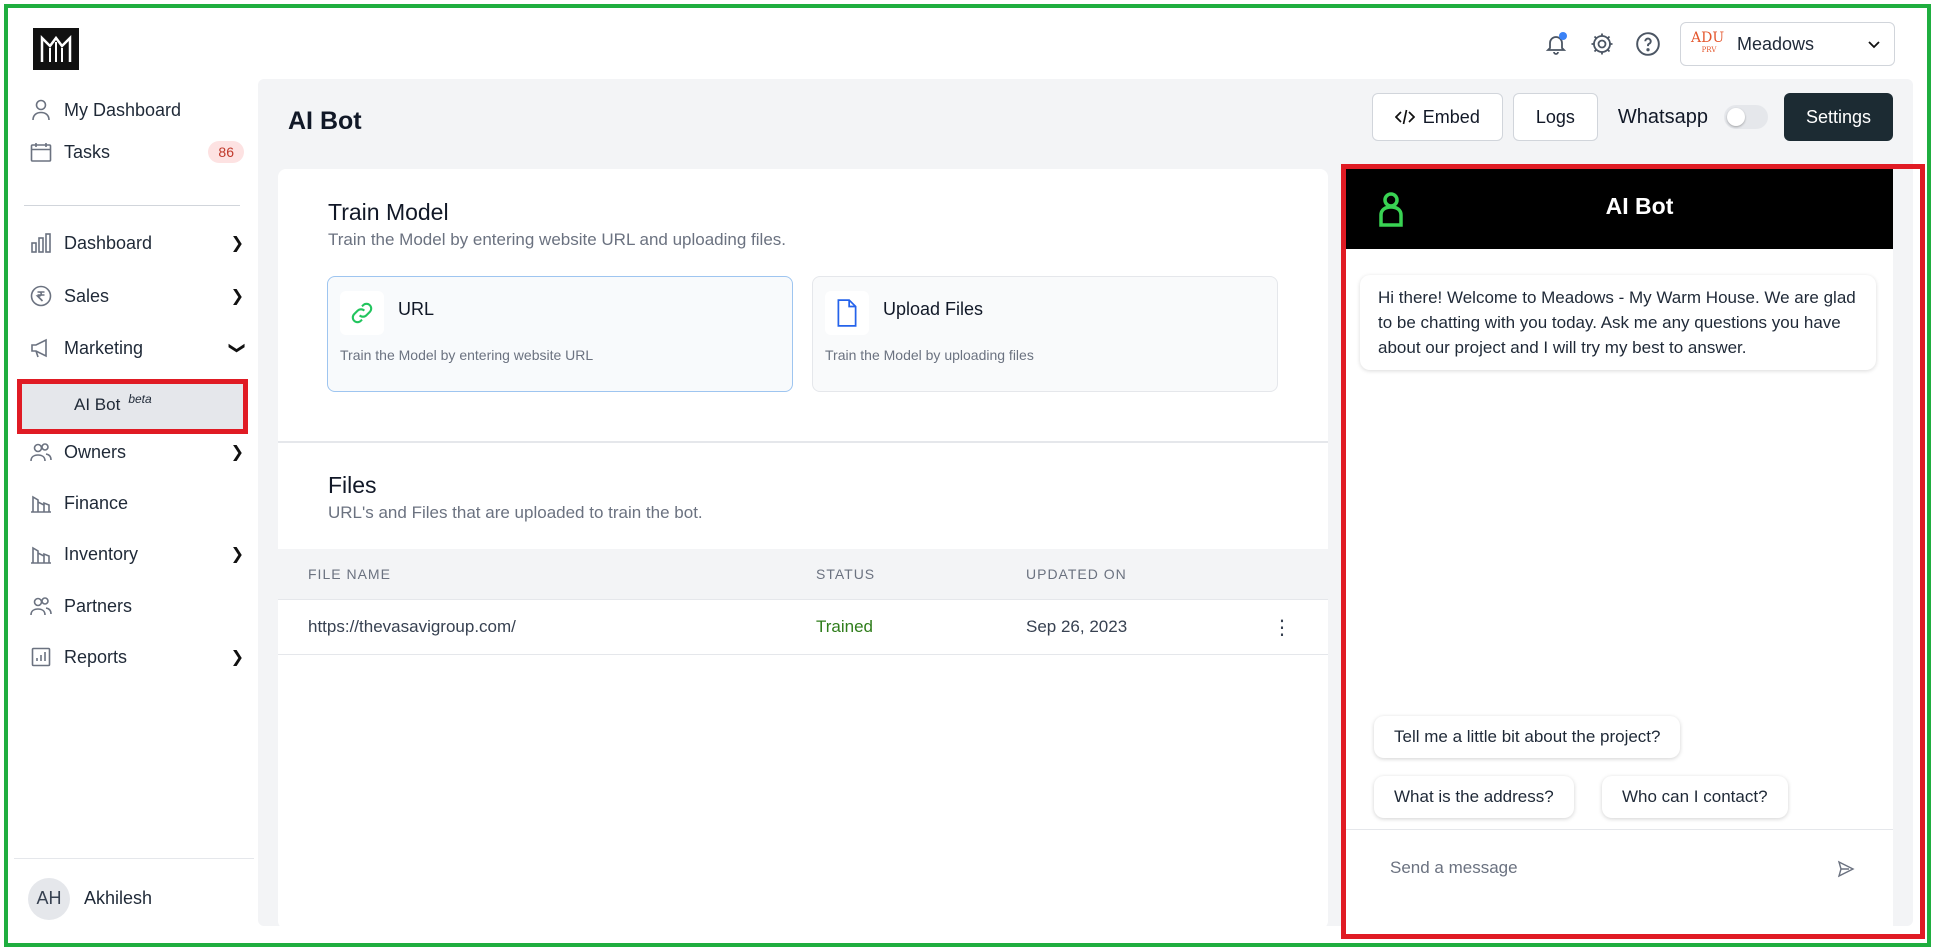 The image size is (1935, 951). What do you see at coordinates (123, 109) in the screenshot?
I see `sidebar-item-label: My Dashboard` at bounding box center [123, 109].